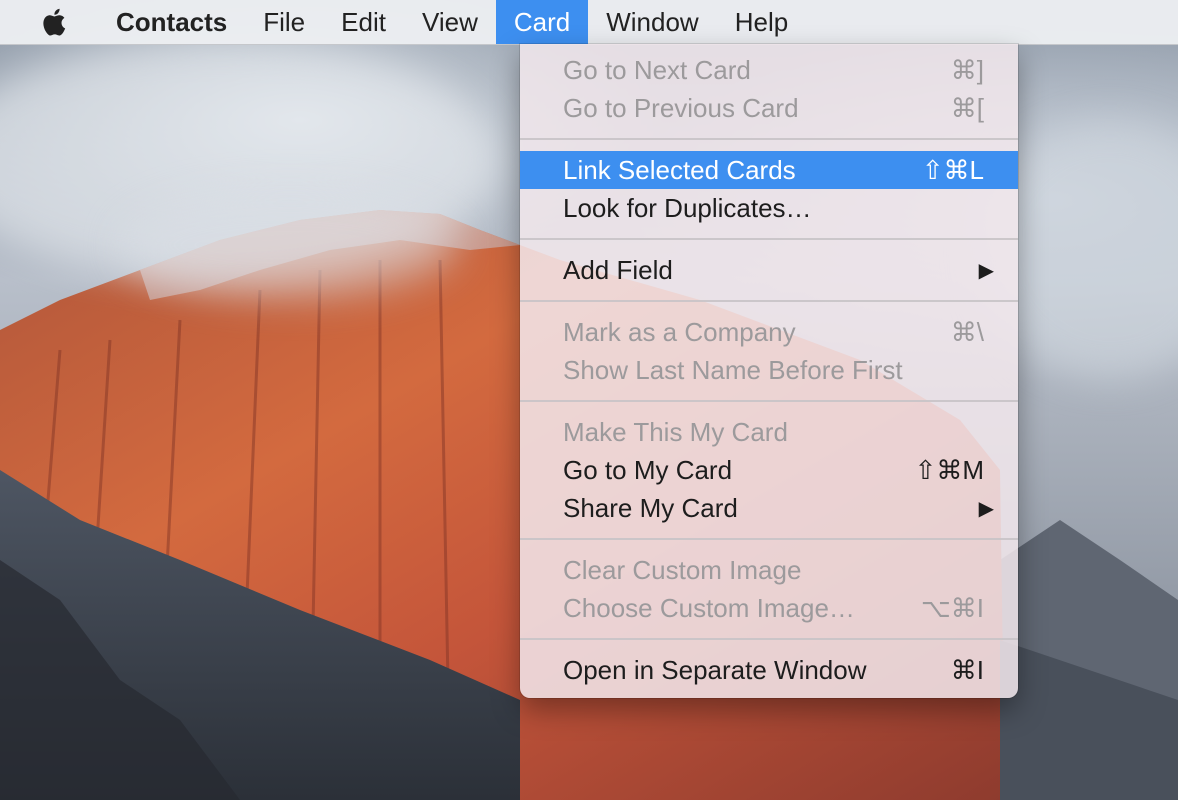  What do you see at coordinates (681, 107) in the screenshot?
I see `menu-item-label: Go to Previous Card` at bounding box center [681, 107].